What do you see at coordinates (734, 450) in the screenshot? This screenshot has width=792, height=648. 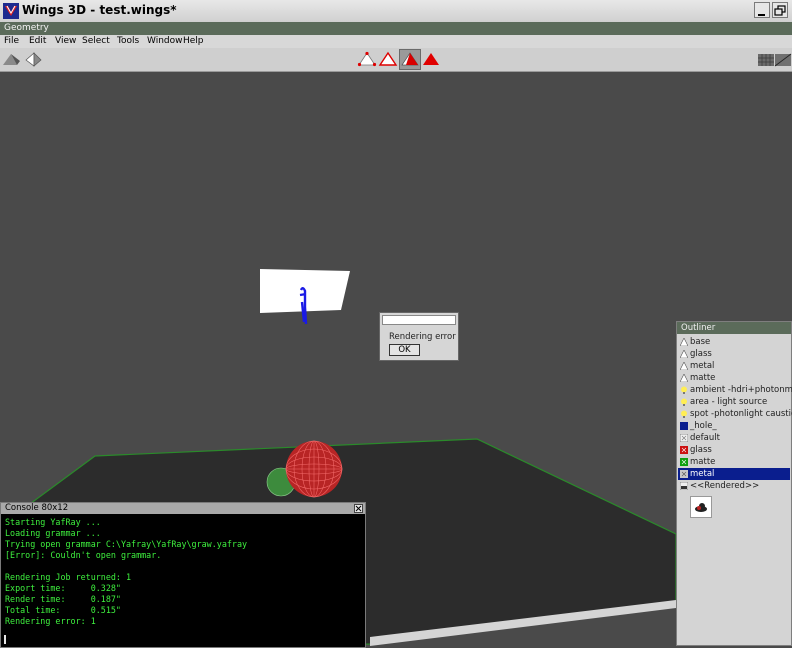 I see `outliner-item-glass-material: glass` at bounding box center [734, 450].